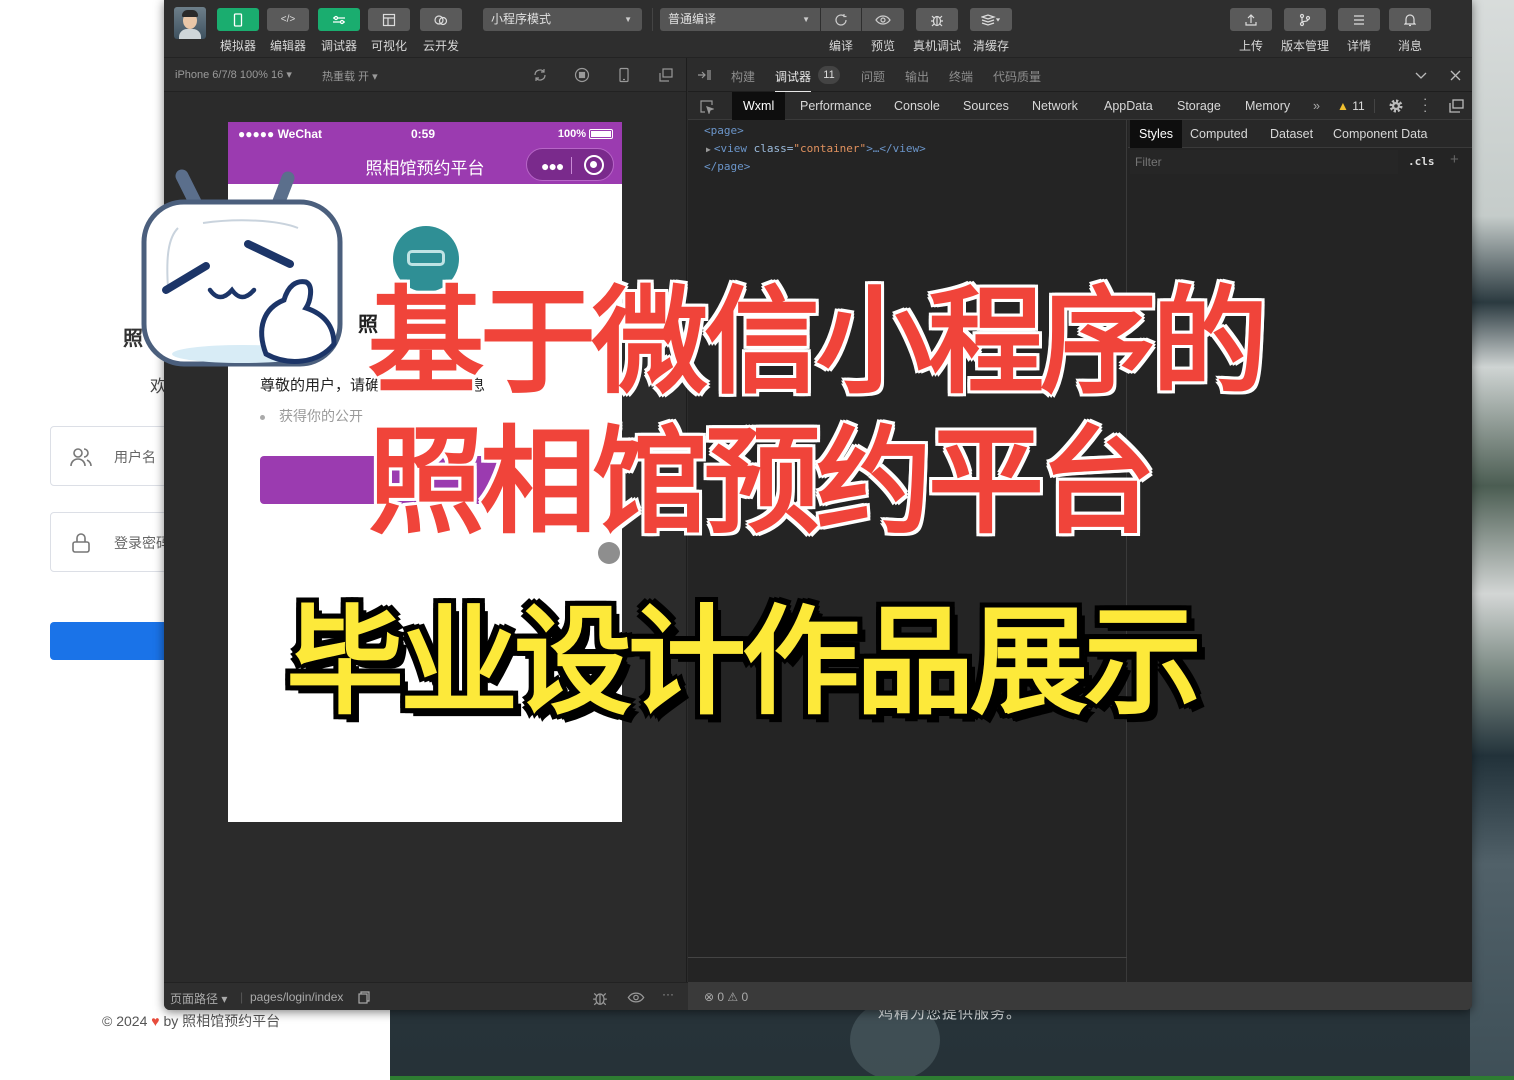 This screenshot has height=1080, width=1514. Describe the element at coordinates (1456, 106) in the screenshot. I see `undock-icon` at that location.